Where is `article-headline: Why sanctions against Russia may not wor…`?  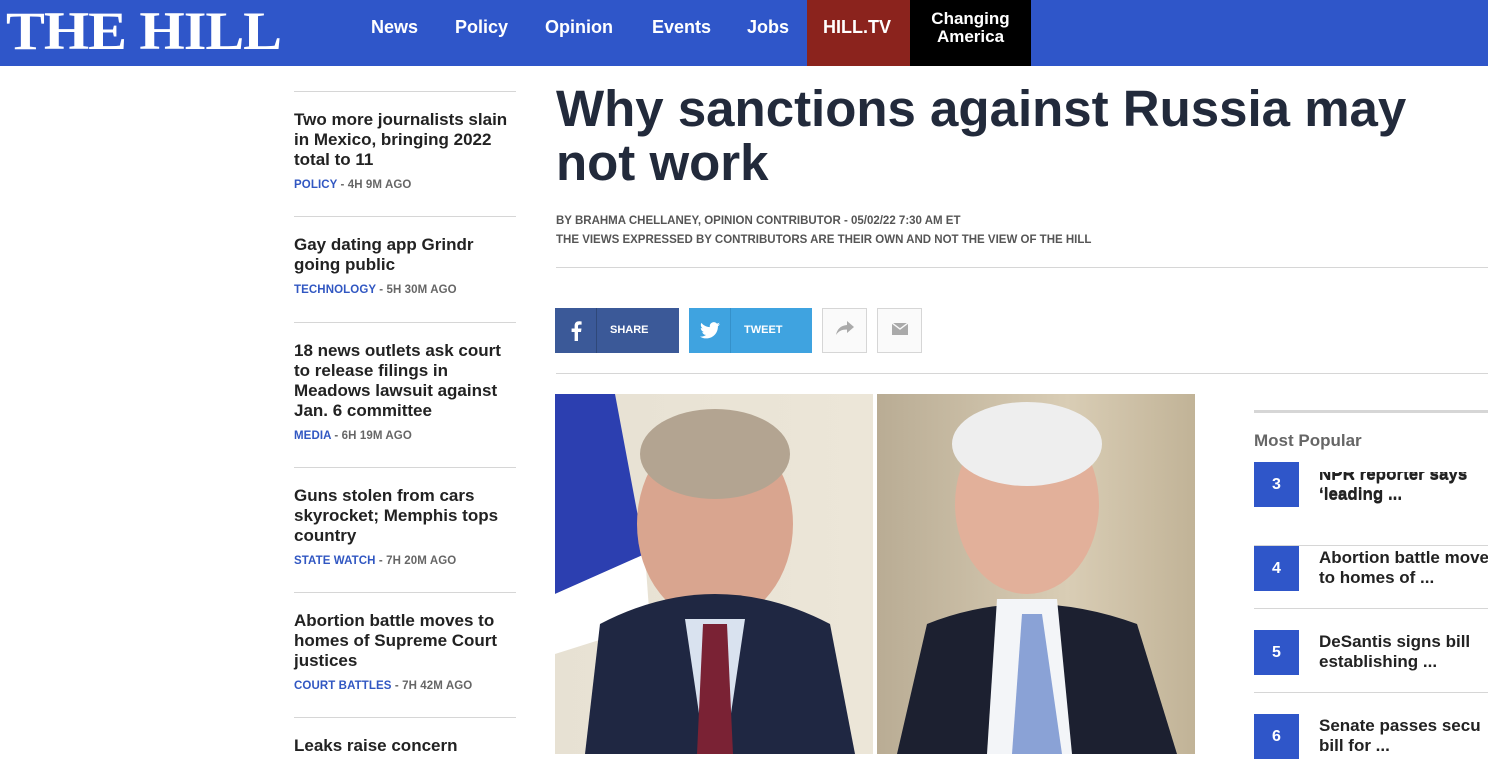 article-headline: Why sanctions against Russia may not wor… is located at coordinates (981, 135).